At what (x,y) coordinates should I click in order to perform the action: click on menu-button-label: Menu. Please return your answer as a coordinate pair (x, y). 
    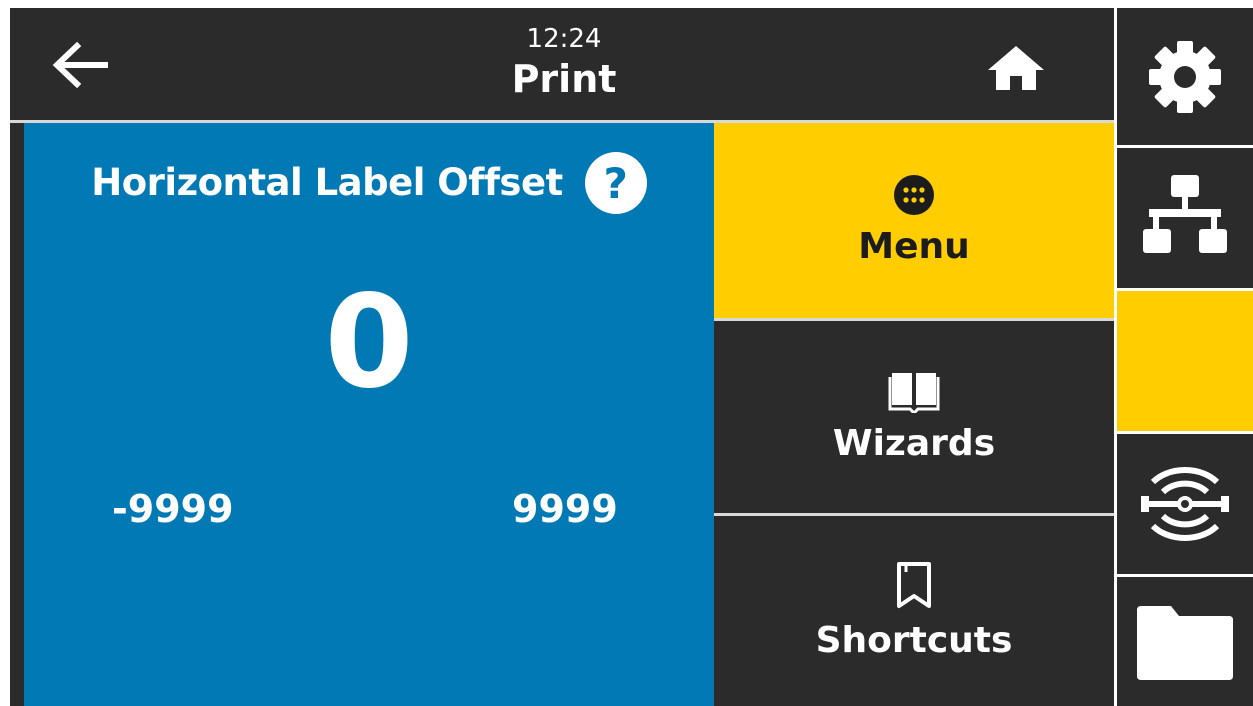
    Looking at the image, I should click on (914, 246).